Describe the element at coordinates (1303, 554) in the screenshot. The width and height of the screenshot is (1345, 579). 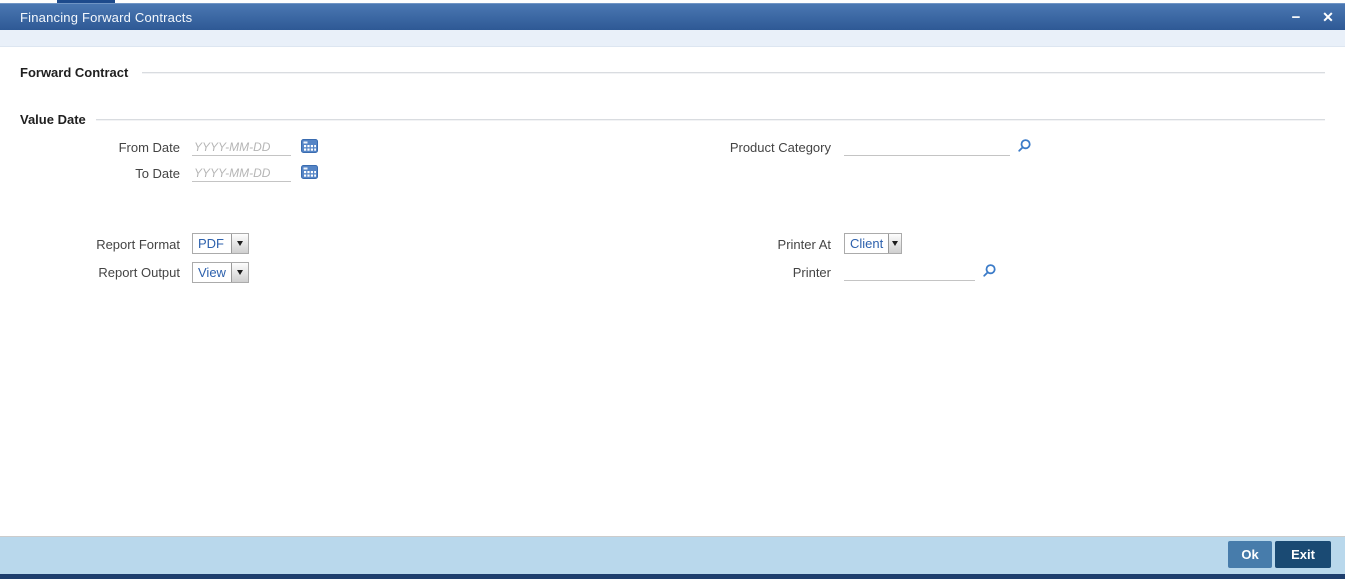
I see `exit-button: Exit` at that location.